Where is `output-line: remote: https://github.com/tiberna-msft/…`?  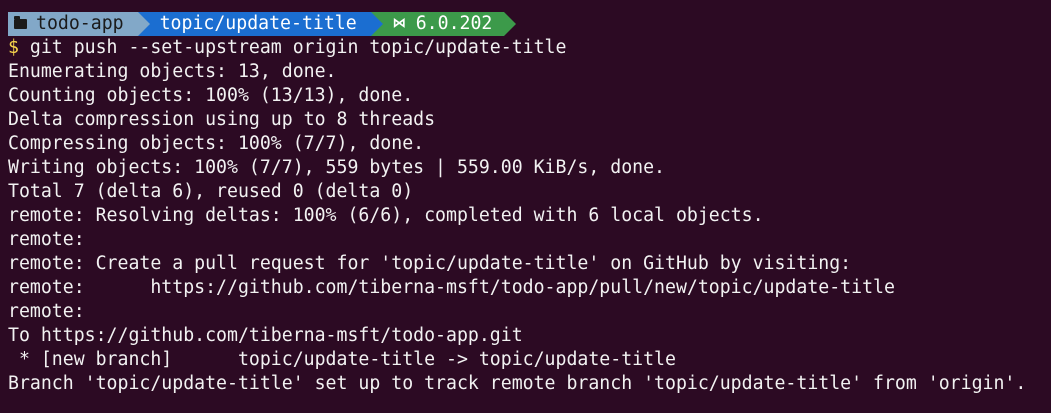
output-line: remote: https://github.com/tiberna-msft/… is located at coordinates (451, 287).